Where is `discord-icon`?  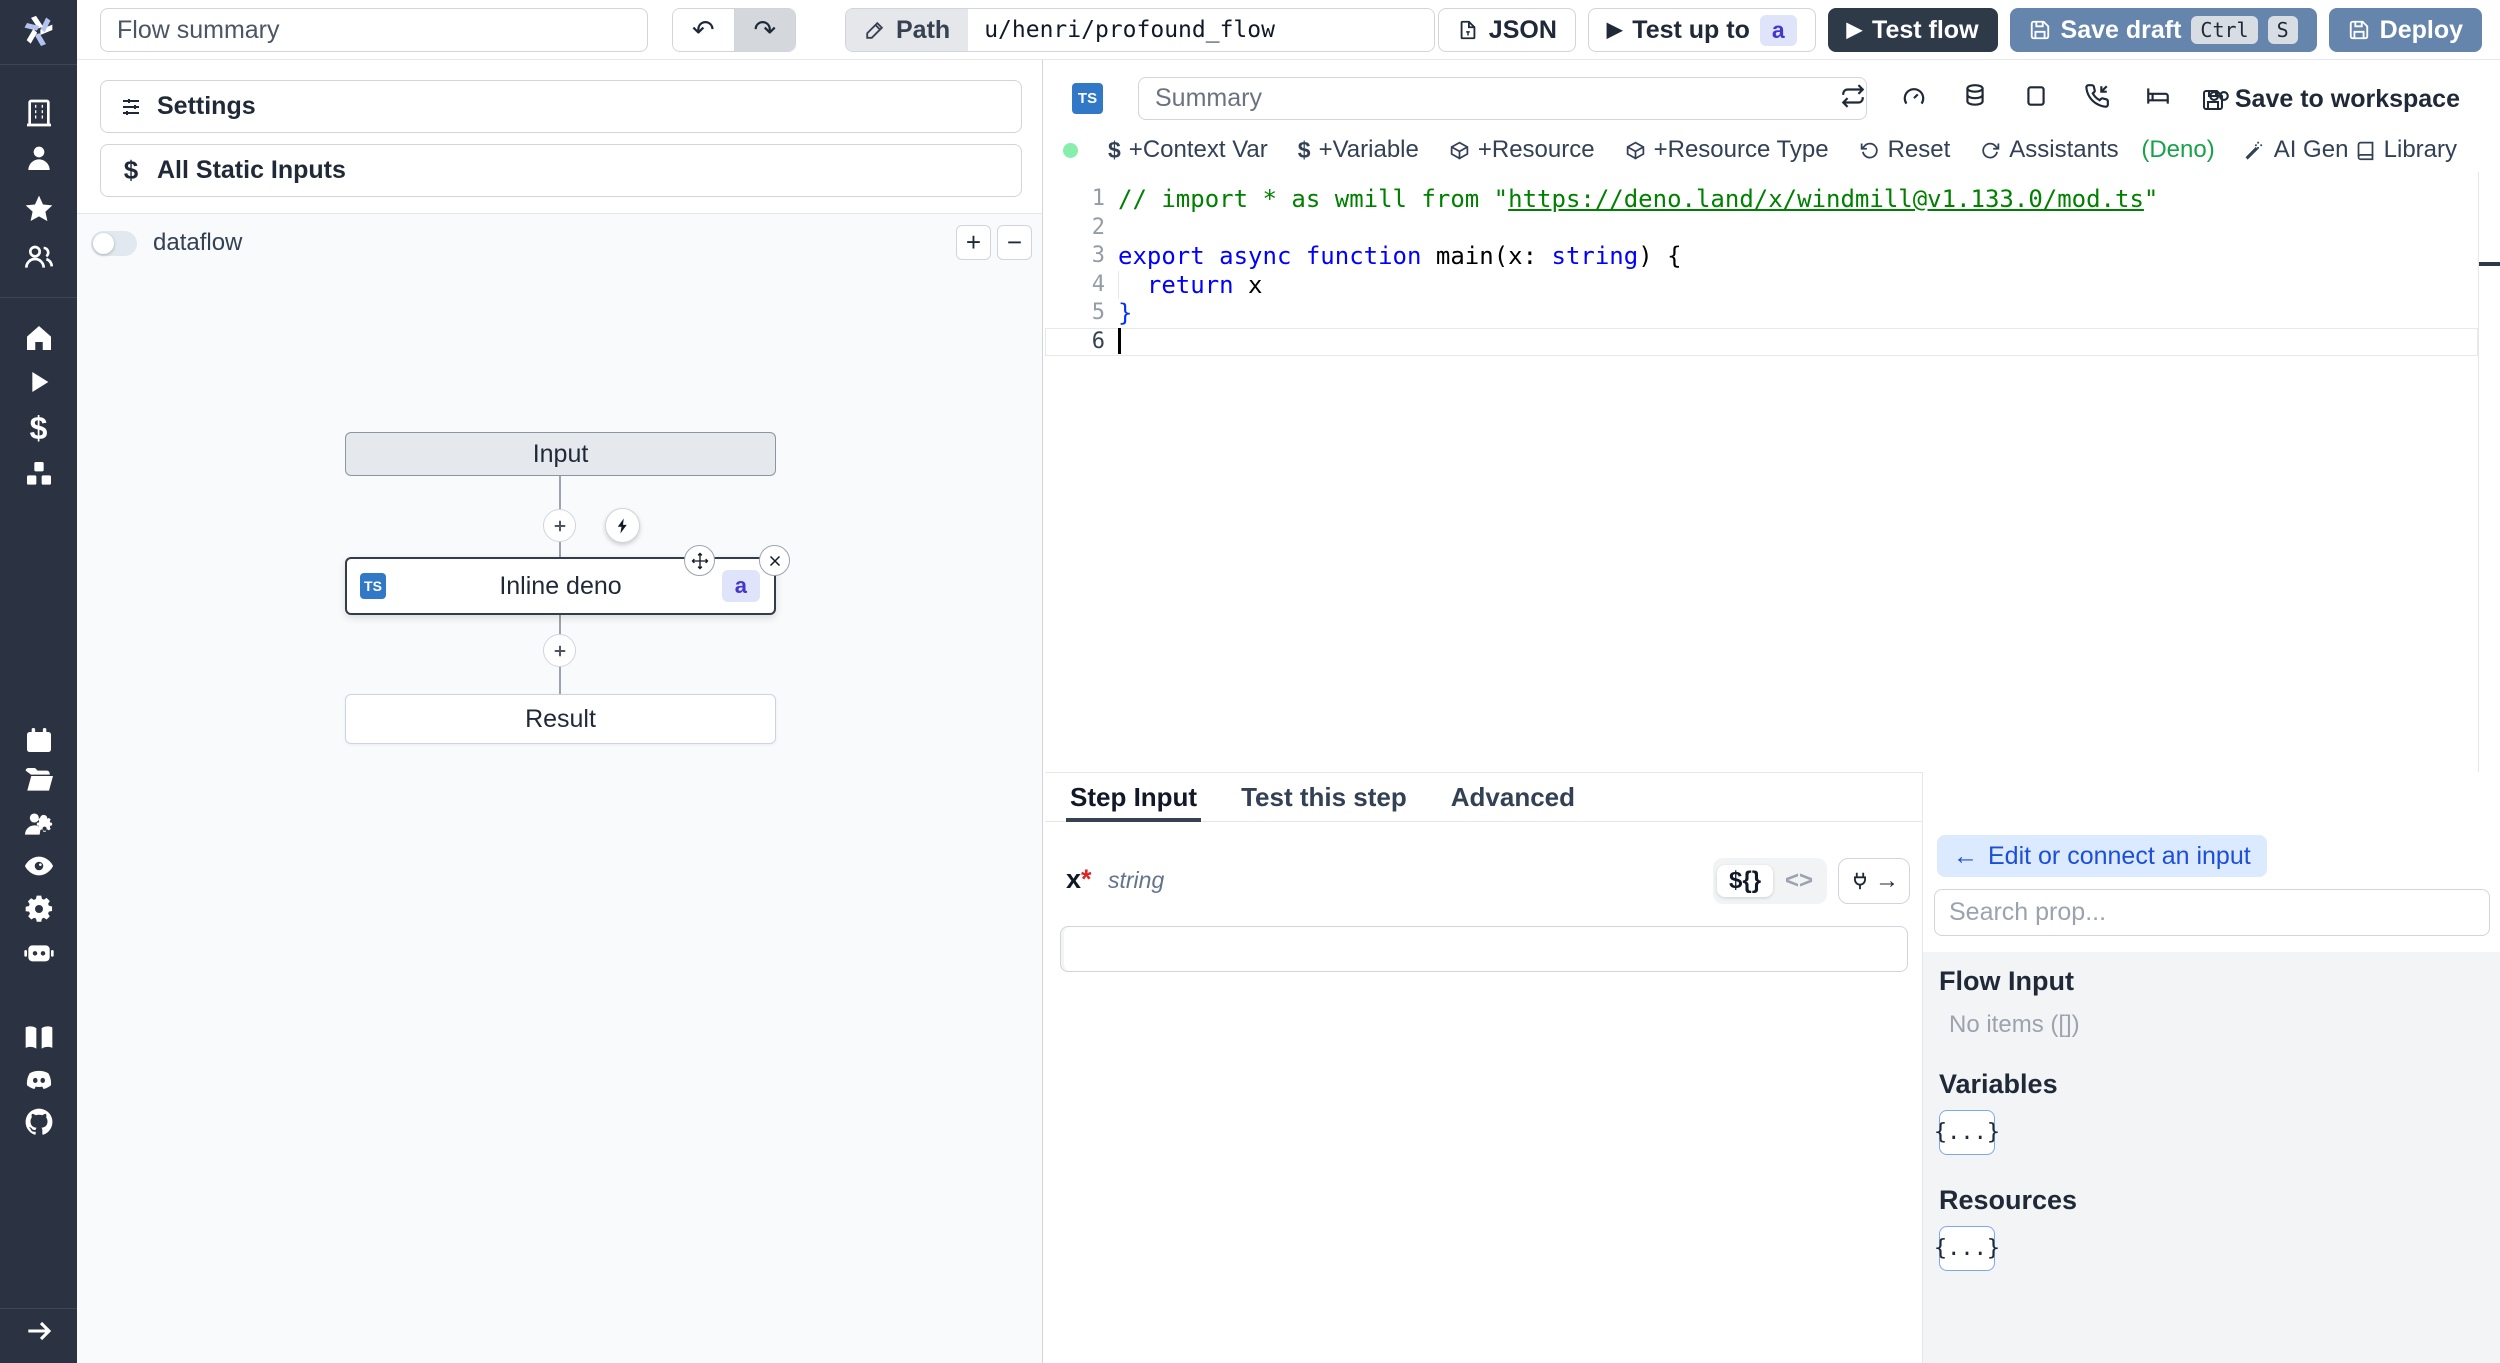
discord-icon is located at coordinates (38, 1081).